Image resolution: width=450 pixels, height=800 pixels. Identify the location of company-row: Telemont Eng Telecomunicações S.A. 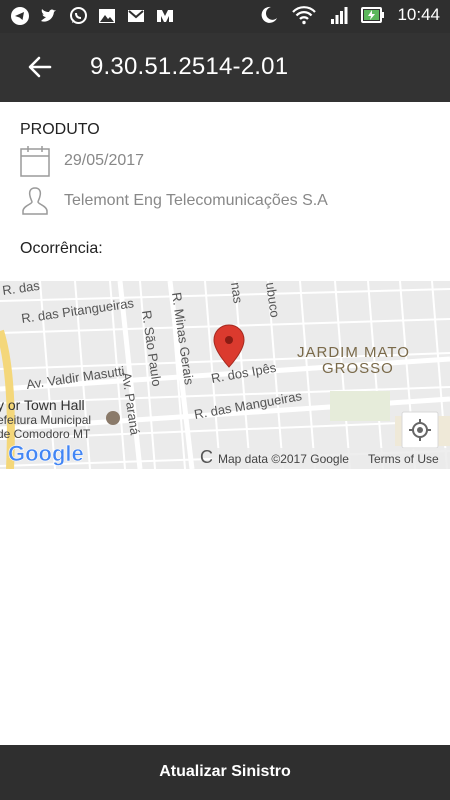
(174, 201).